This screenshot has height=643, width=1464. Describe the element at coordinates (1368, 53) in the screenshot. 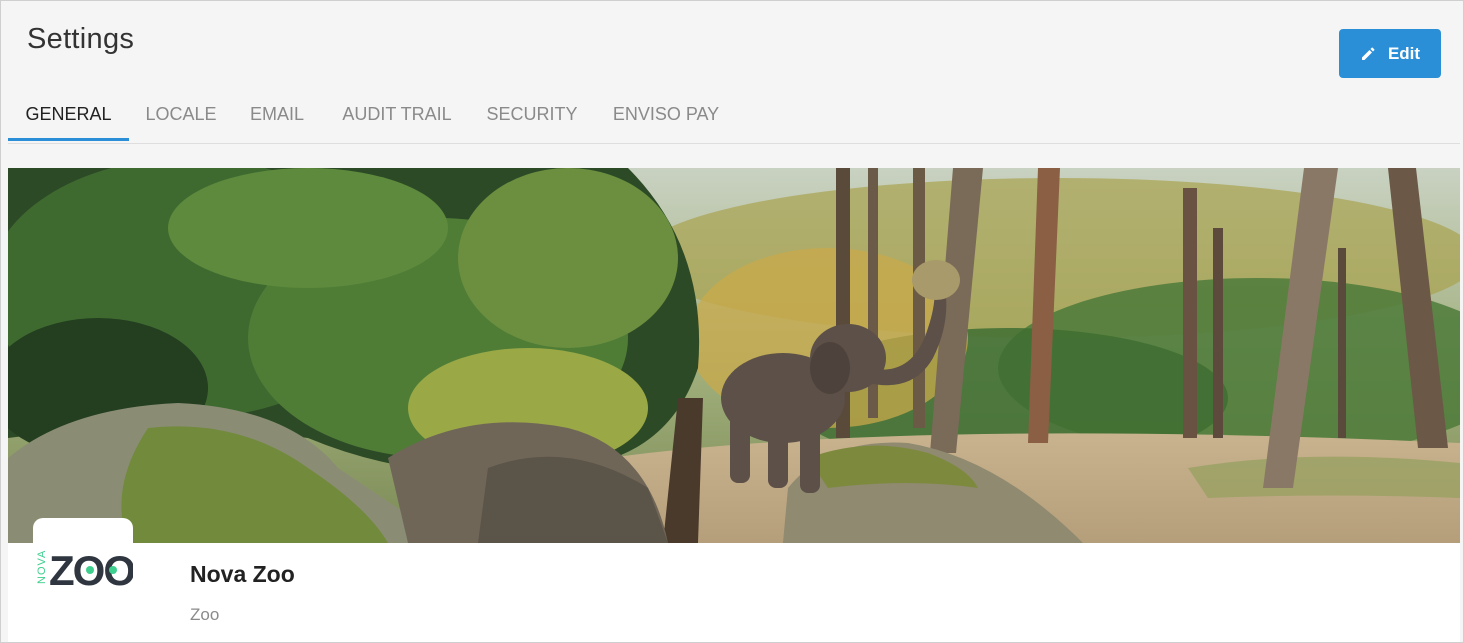

I see `pencil-icon` at that location.